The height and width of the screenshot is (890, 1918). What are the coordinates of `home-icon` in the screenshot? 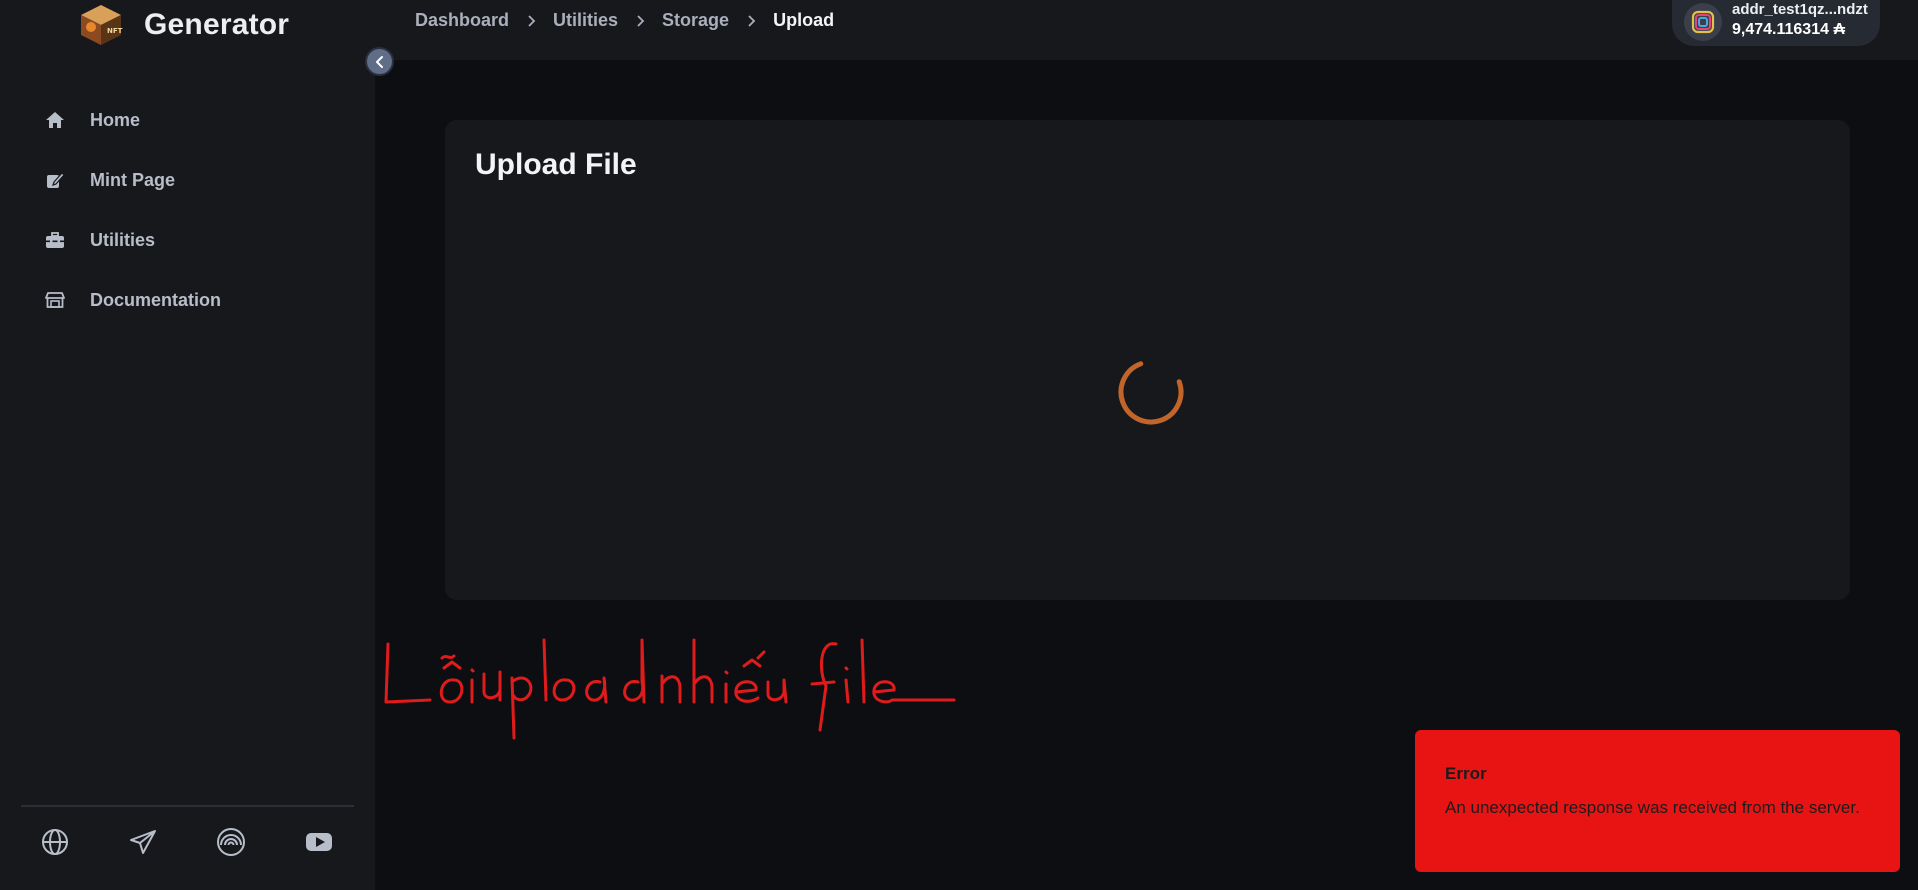 It's located at (55, 120).